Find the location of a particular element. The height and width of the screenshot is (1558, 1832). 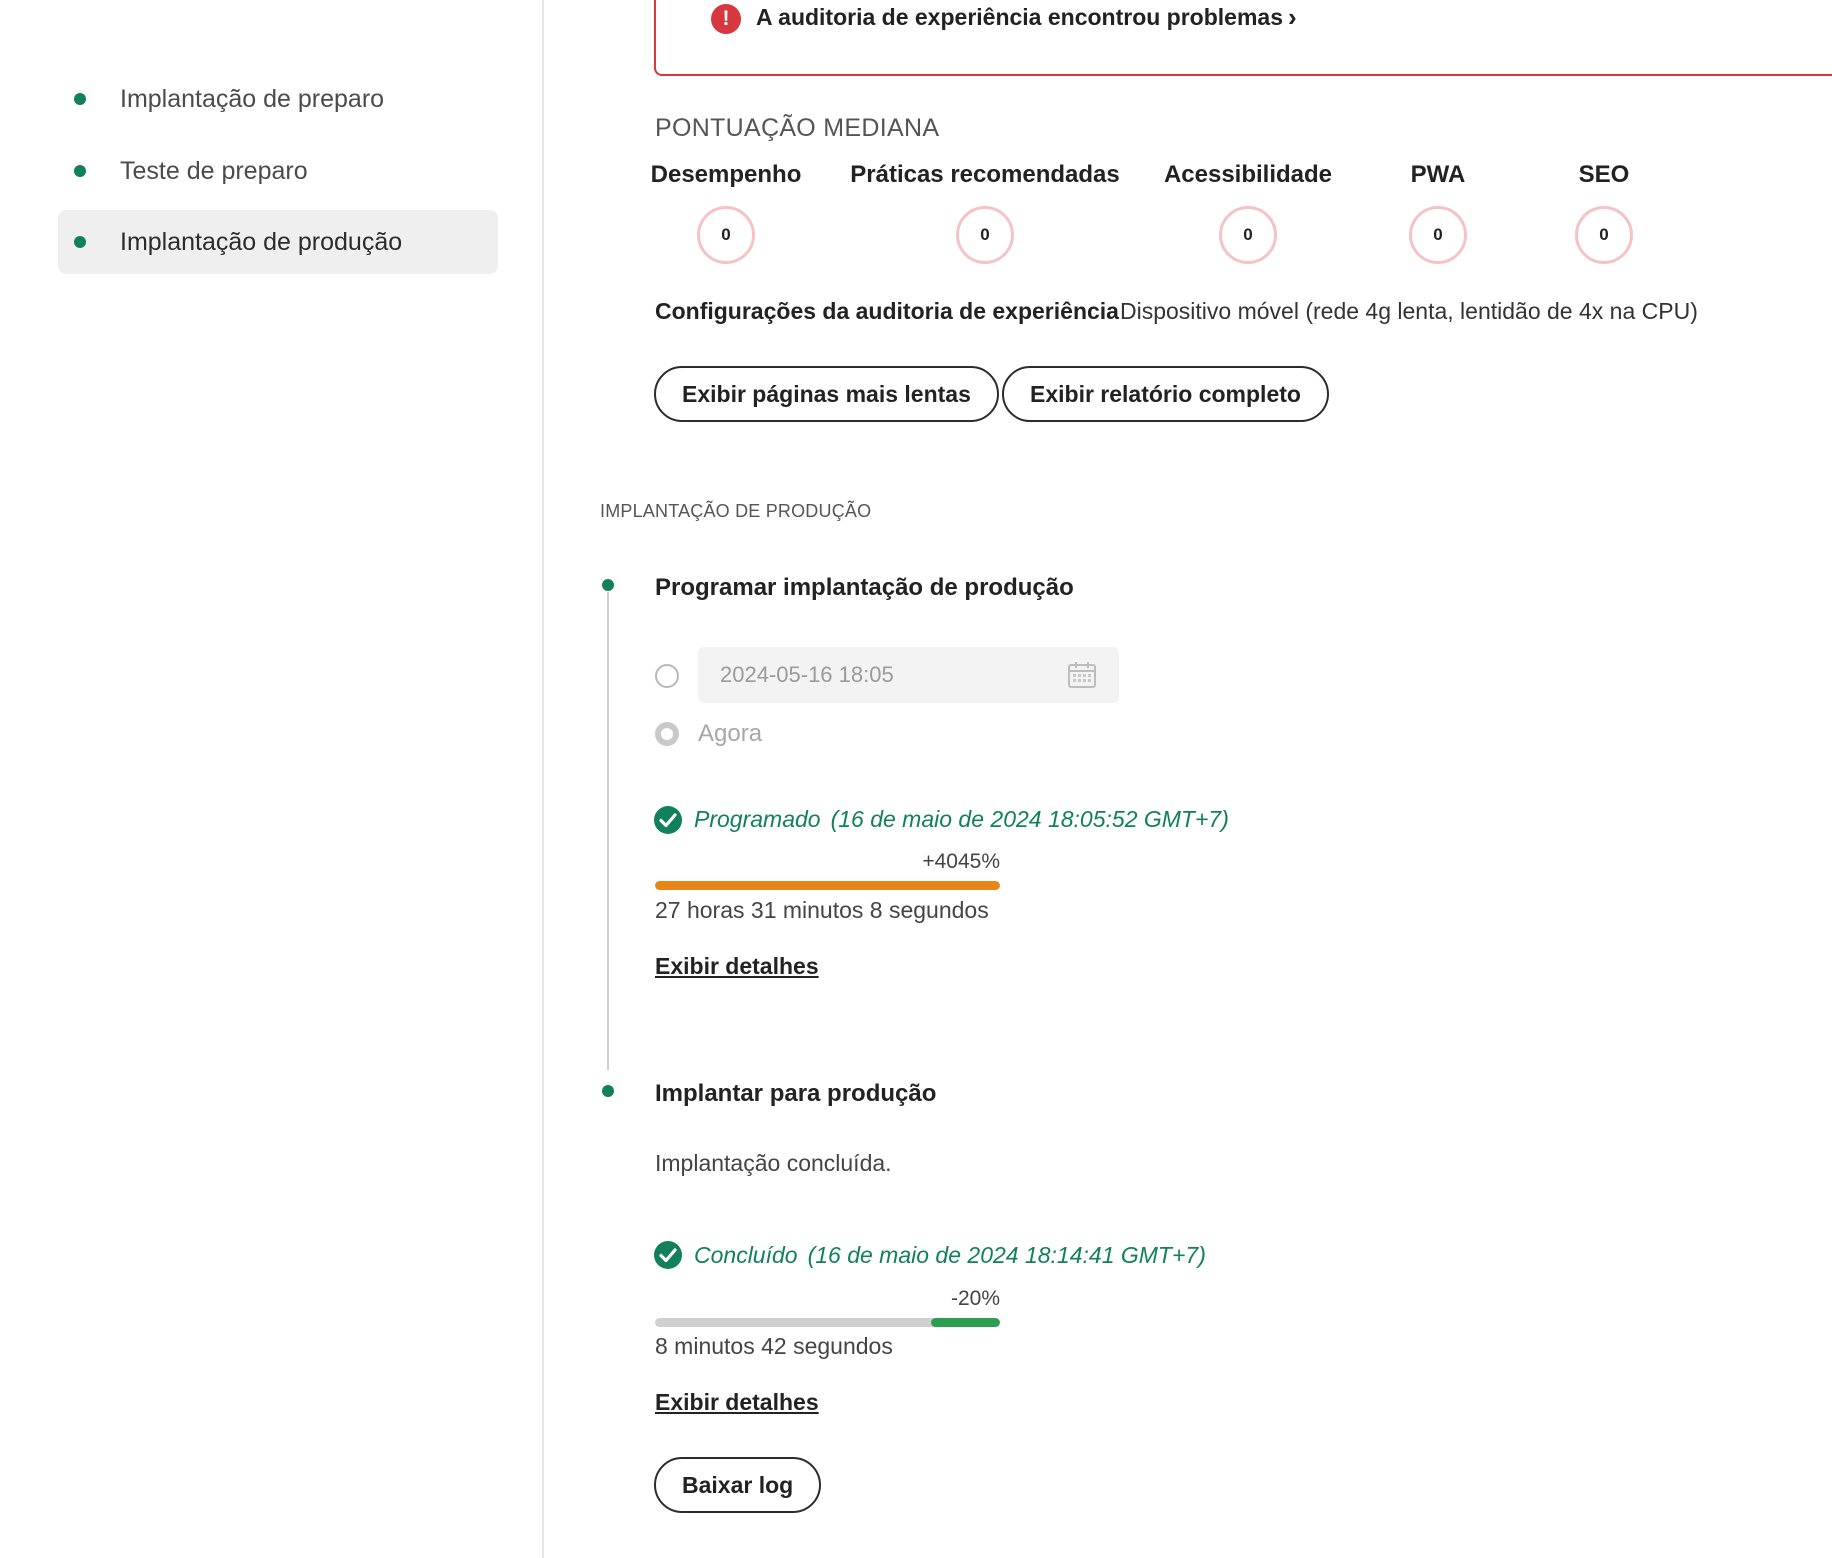

sidebar-item-label: Implantação de produção is located at coordinates (261, 241).